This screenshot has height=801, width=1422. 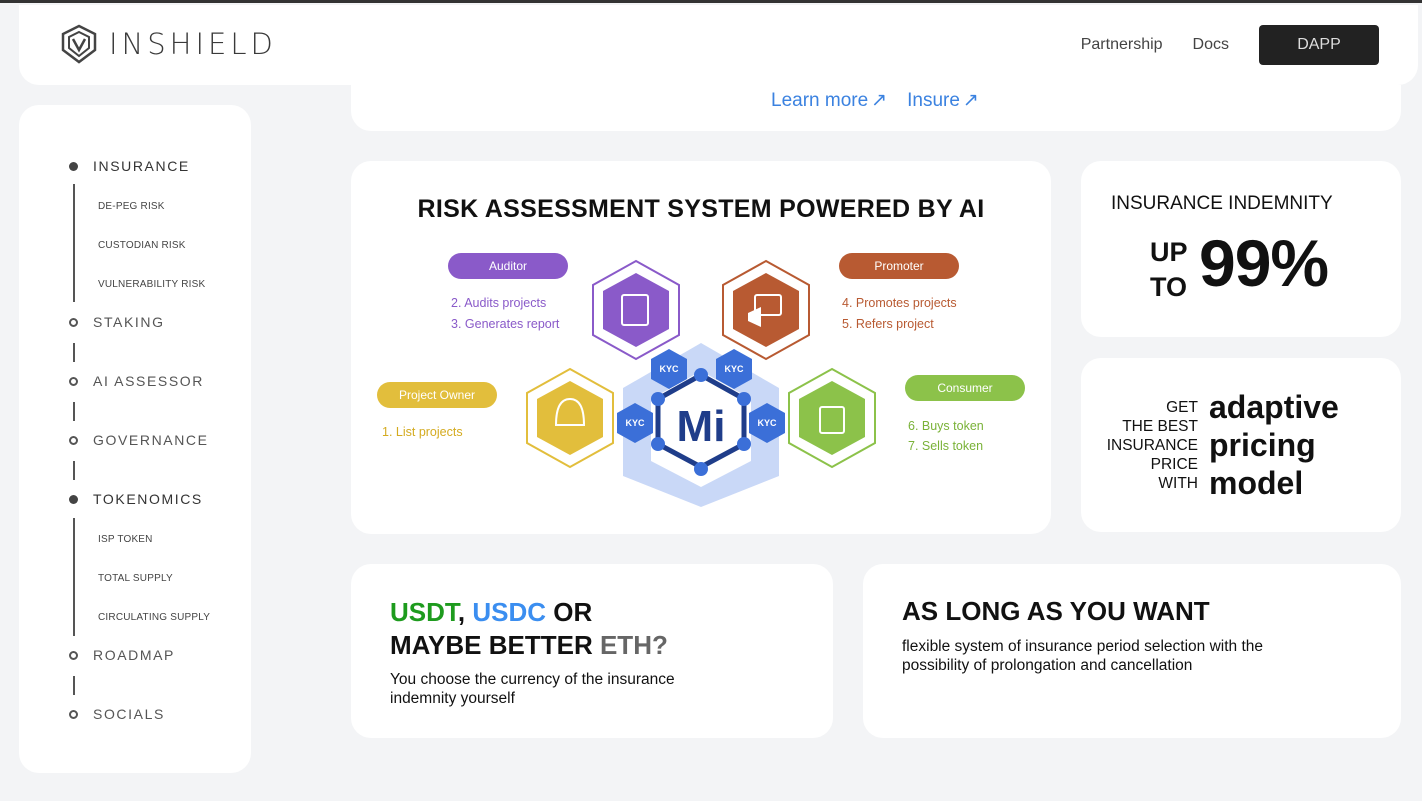 I want to click on pricing-line: INSURANCE, so click(x=1152, y=445).